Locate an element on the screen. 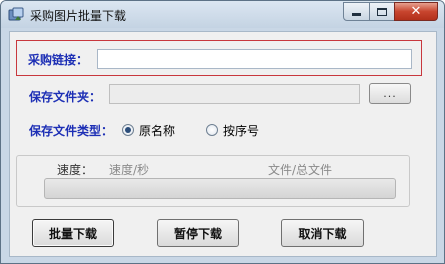  window-title: 采购图片批量下载 is located at coordinates (78, 16).